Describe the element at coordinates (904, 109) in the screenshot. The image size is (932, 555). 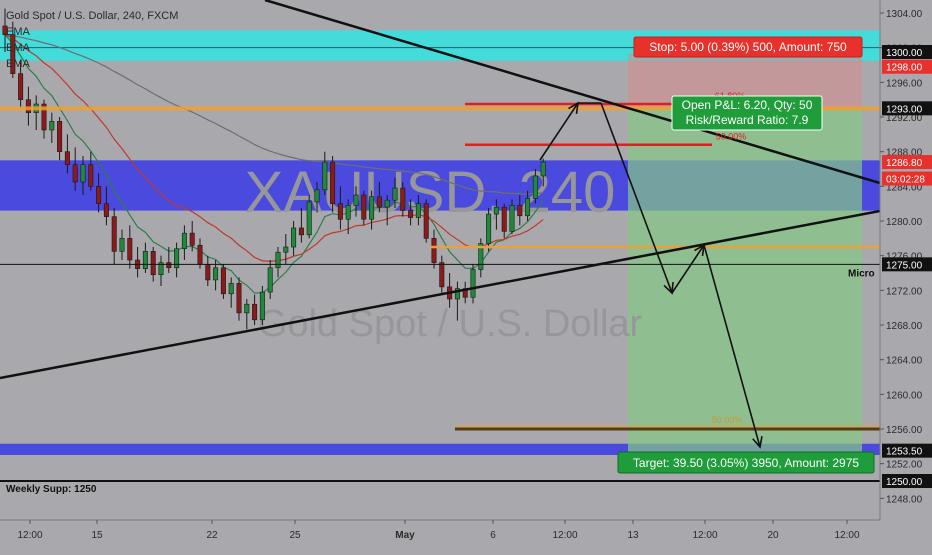
I see `price-tag-label: 1293.00` at that location.